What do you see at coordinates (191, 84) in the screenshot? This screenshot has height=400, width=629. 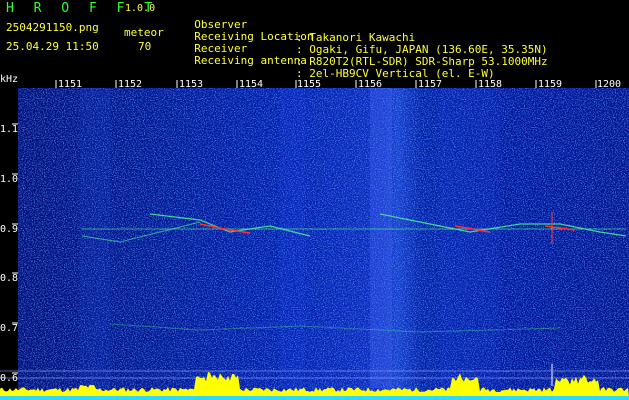 I see `time-tick-label: 1153` at bounding box center [191, 84].